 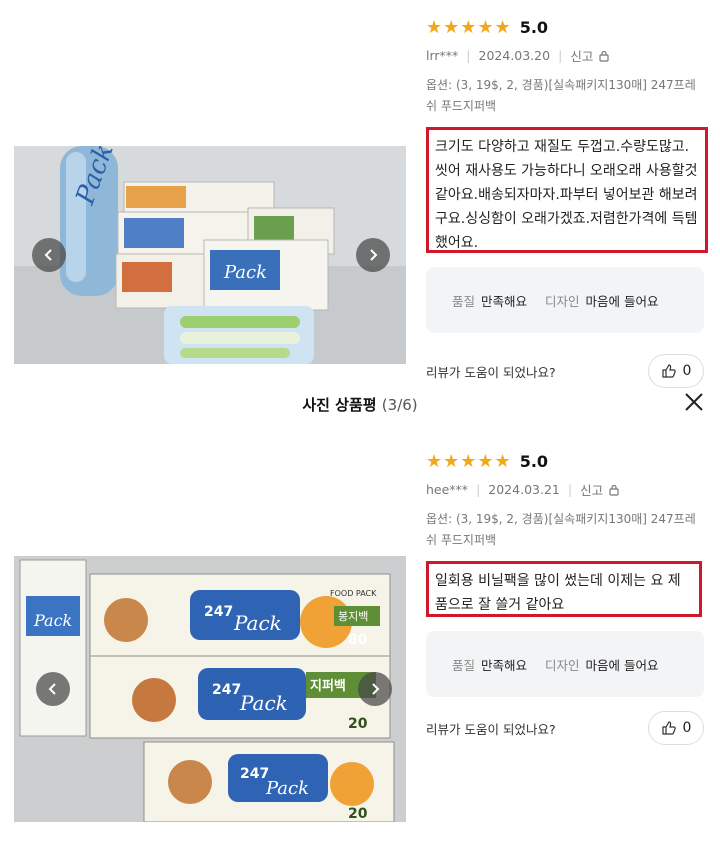 I want to click on top-box-pack: Pack, so click(x=257, y=623).